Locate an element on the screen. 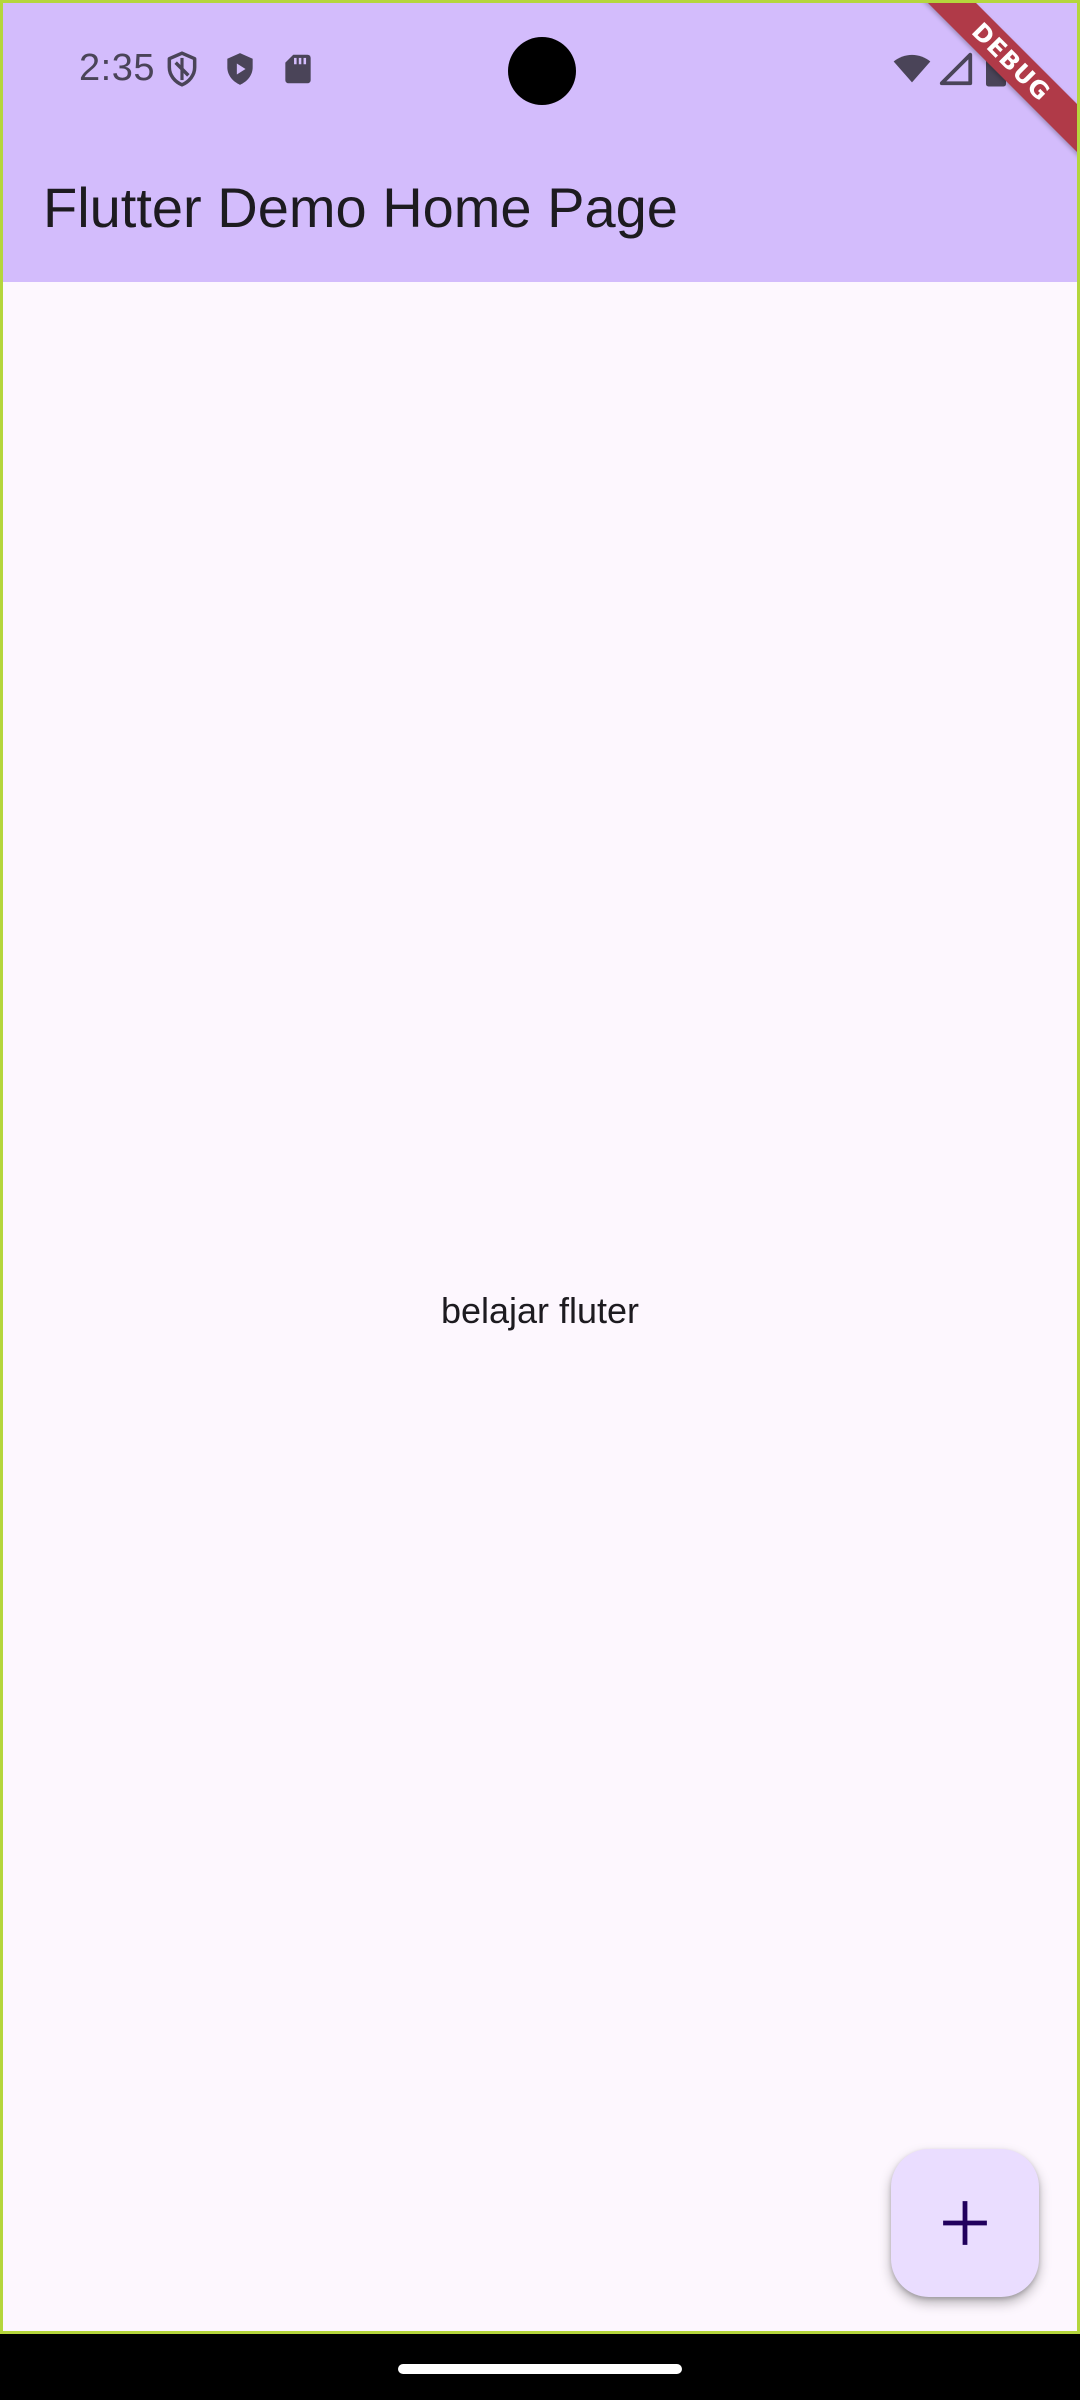 The image size is (1080, 2400). app-bar: 2:35 Flutter Demo Home Page DEBUG is located at coordinates (540, 142).